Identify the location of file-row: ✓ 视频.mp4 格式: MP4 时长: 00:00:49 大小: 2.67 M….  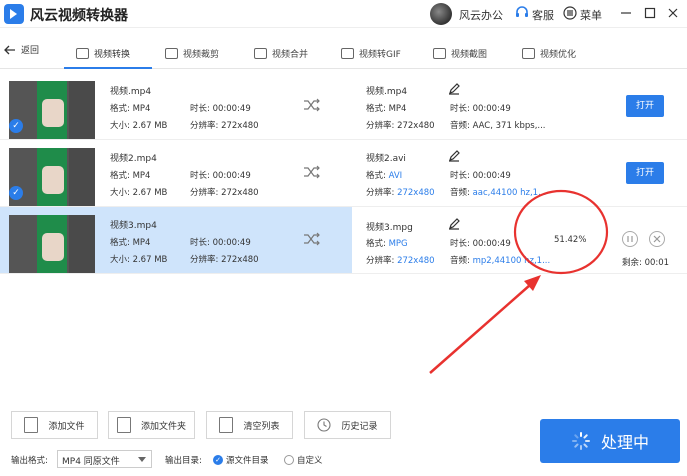
(343, 106).